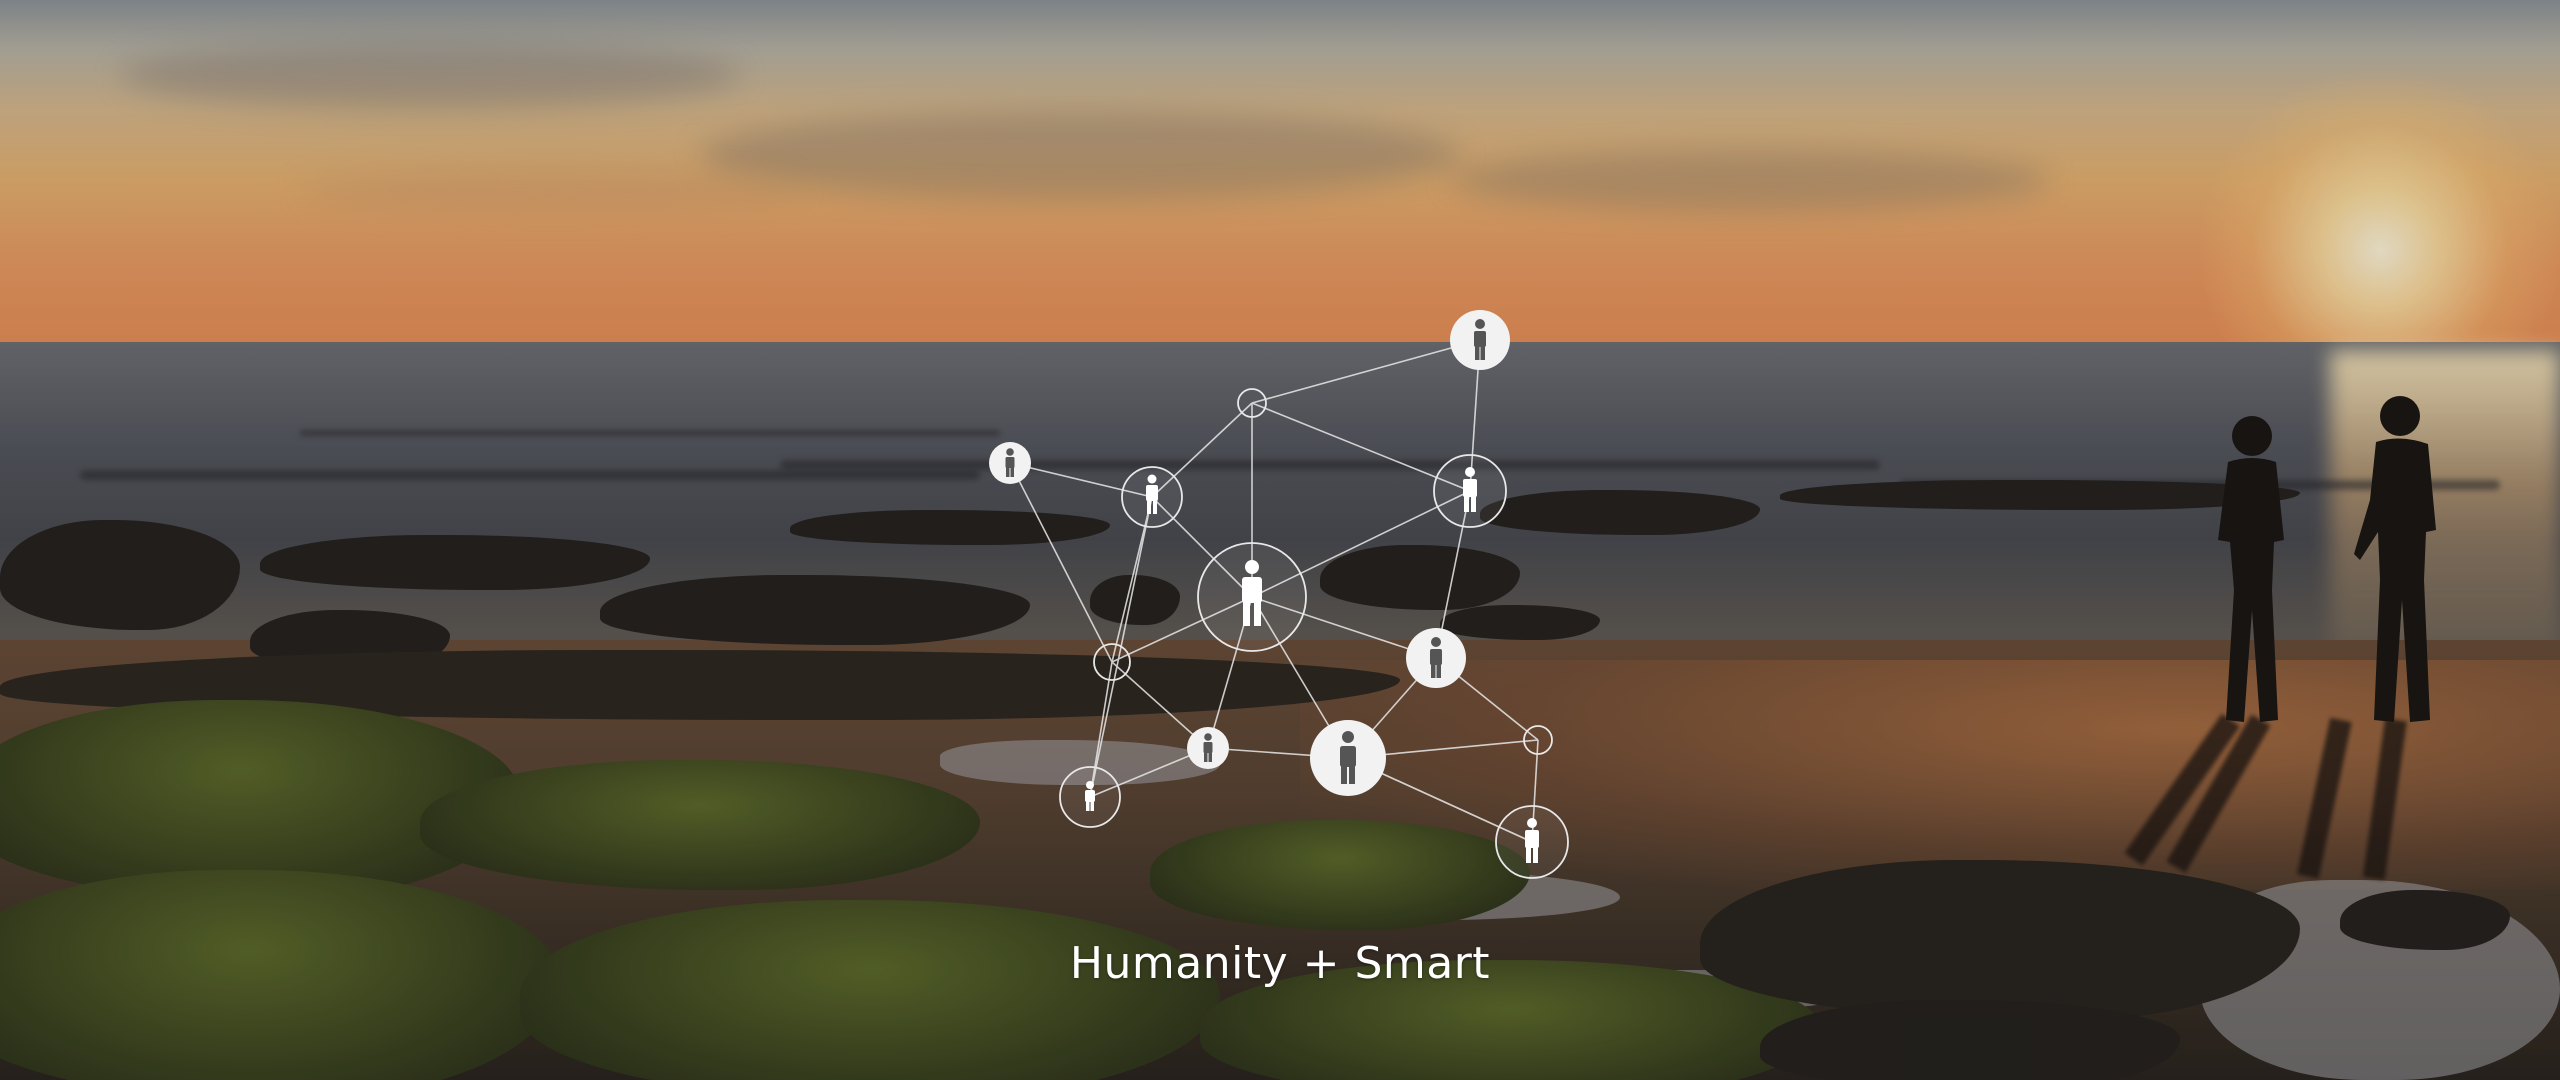  What do you see at coordinates (1348, 758) in the screenshot?
I see `network-node-person-solid-large` at bounding box center [1348, 758].